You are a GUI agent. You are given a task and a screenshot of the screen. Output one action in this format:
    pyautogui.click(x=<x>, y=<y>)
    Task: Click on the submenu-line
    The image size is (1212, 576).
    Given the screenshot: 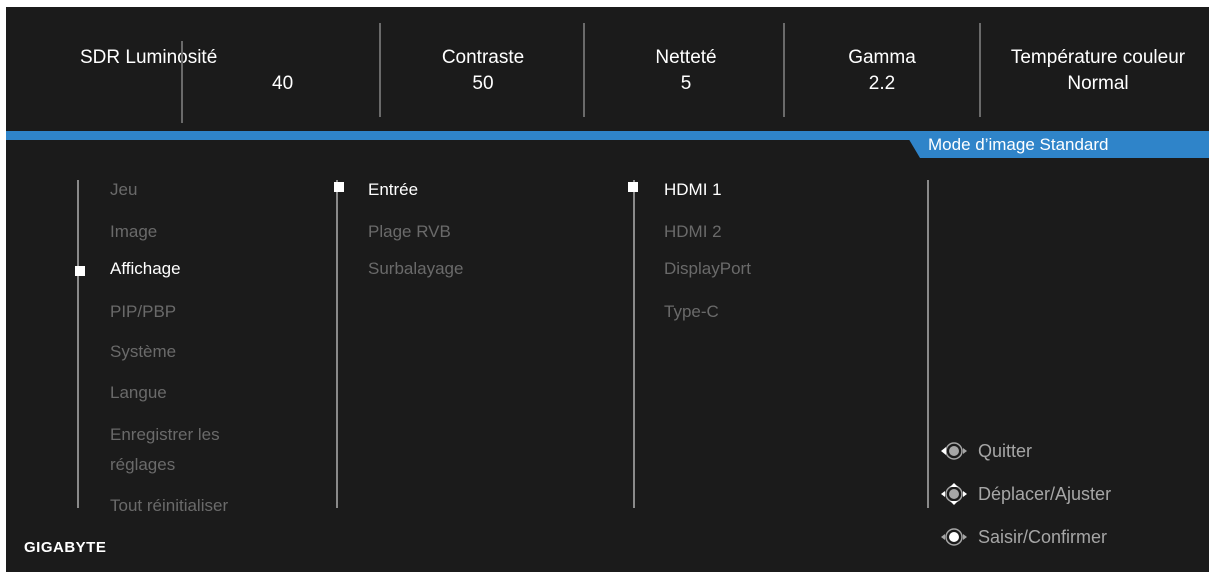 What is the action you would take?
    pyautogui.click(x=337, y=344)
    